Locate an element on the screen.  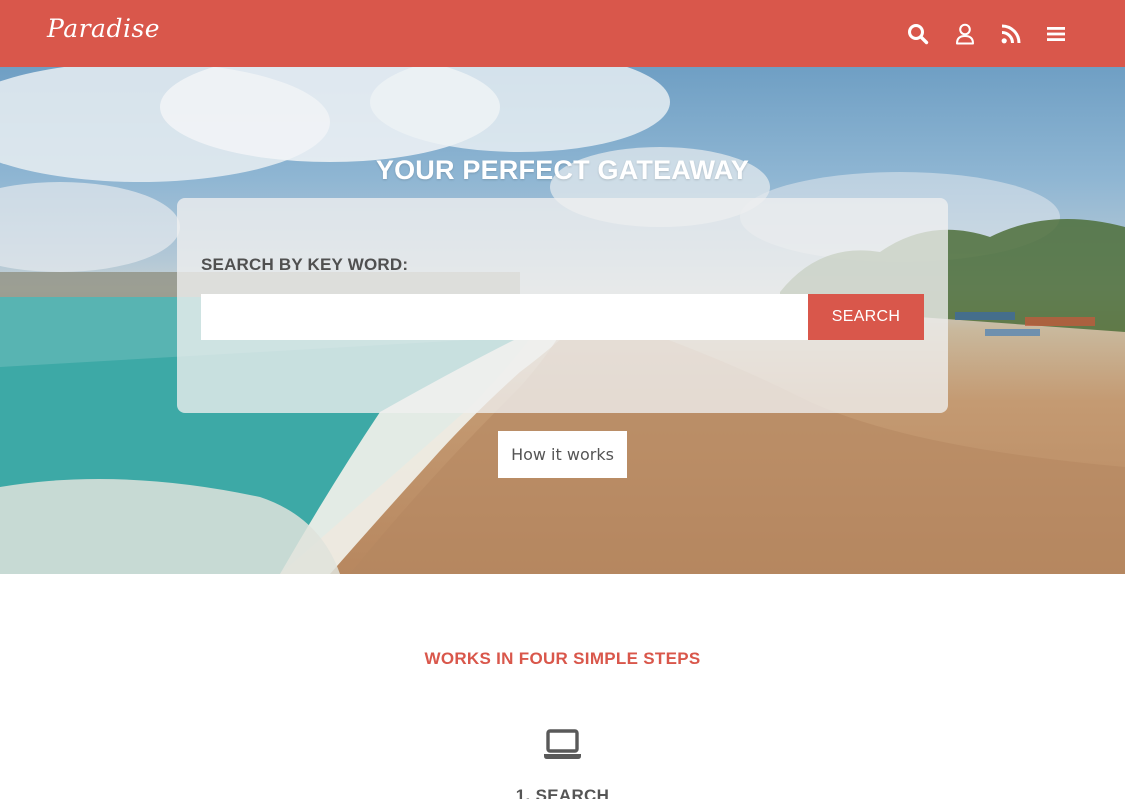
steps-title: WORKS IN FOUR SIMPLE STEPS is located at coordinates (562, 658).